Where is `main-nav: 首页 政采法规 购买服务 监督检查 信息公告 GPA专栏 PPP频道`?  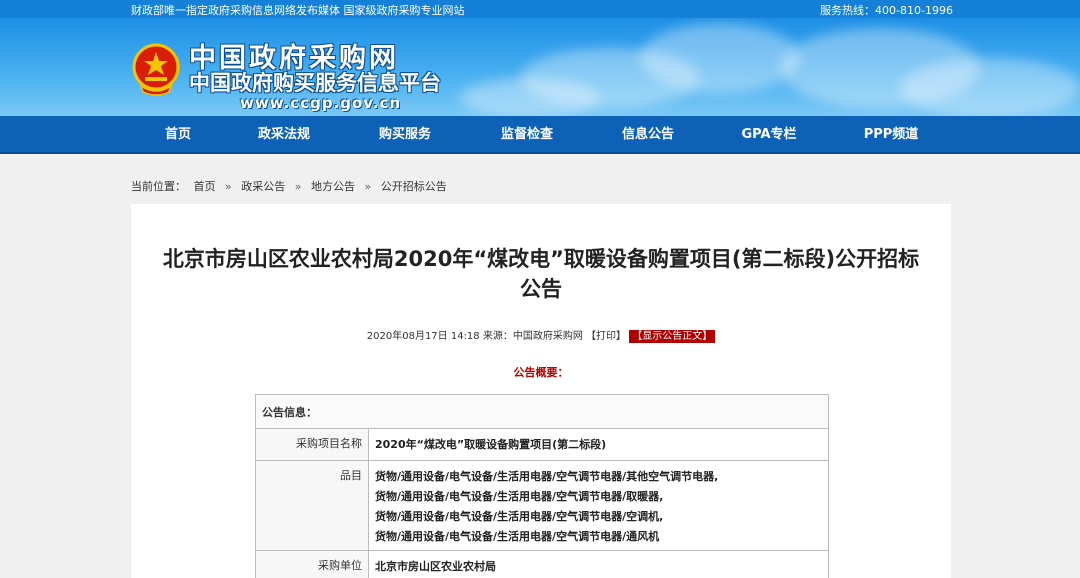 main-nav: 首页 政采法规 购买服务 监督检查 信息公告 GPA专栏 PPP频道 is located at coordinates (540, 135).